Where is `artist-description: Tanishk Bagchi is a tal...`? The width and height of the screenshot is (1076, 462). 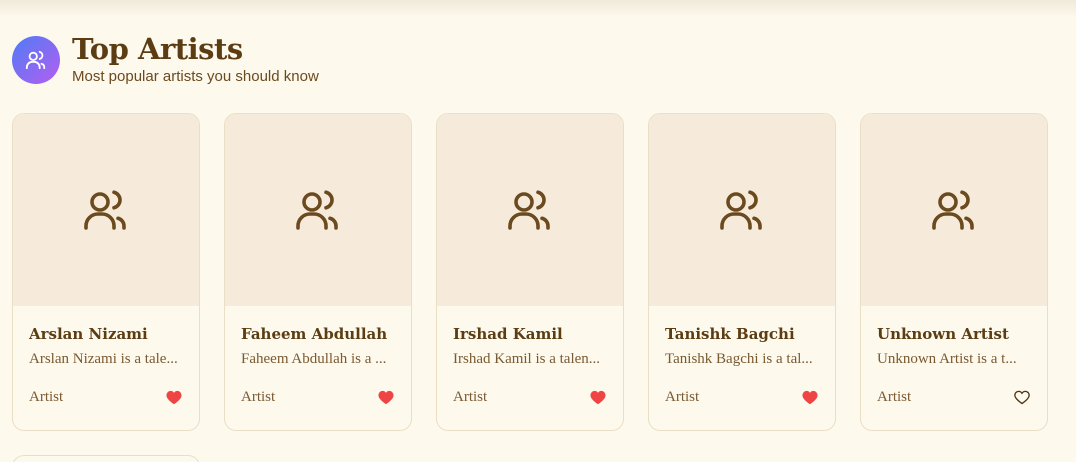
artist-description: Tanishk Bagchi is a tal... is located at coordinates (739, 359).